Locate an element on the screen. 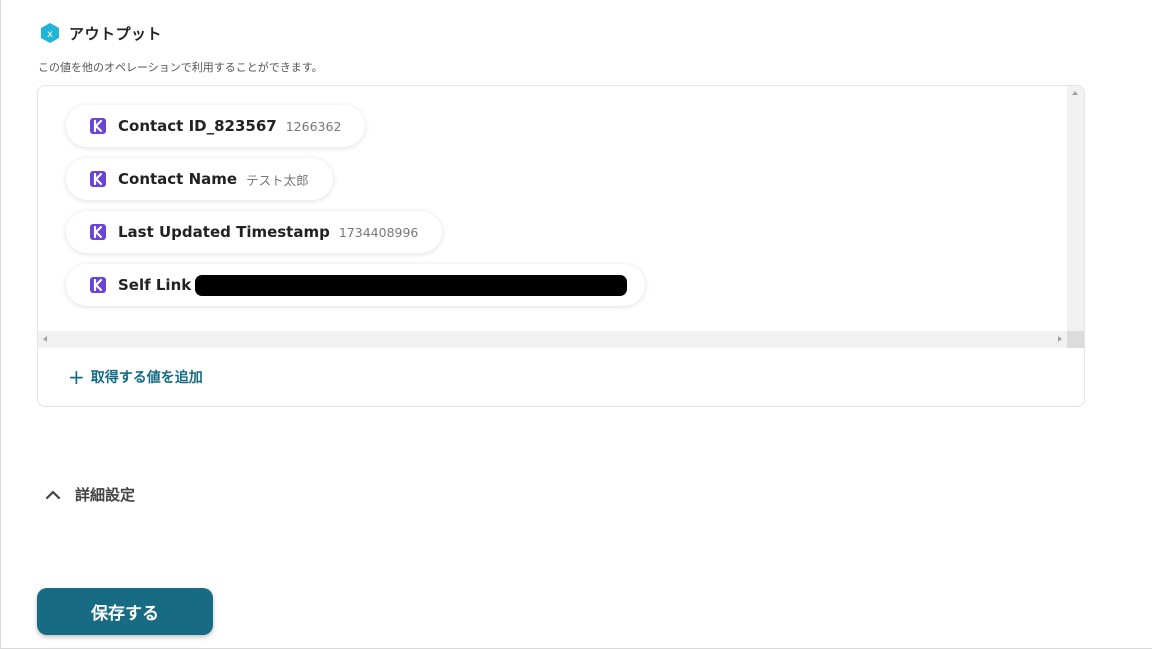  output-item-value: 1266362 is located at coordinates (313, 126).